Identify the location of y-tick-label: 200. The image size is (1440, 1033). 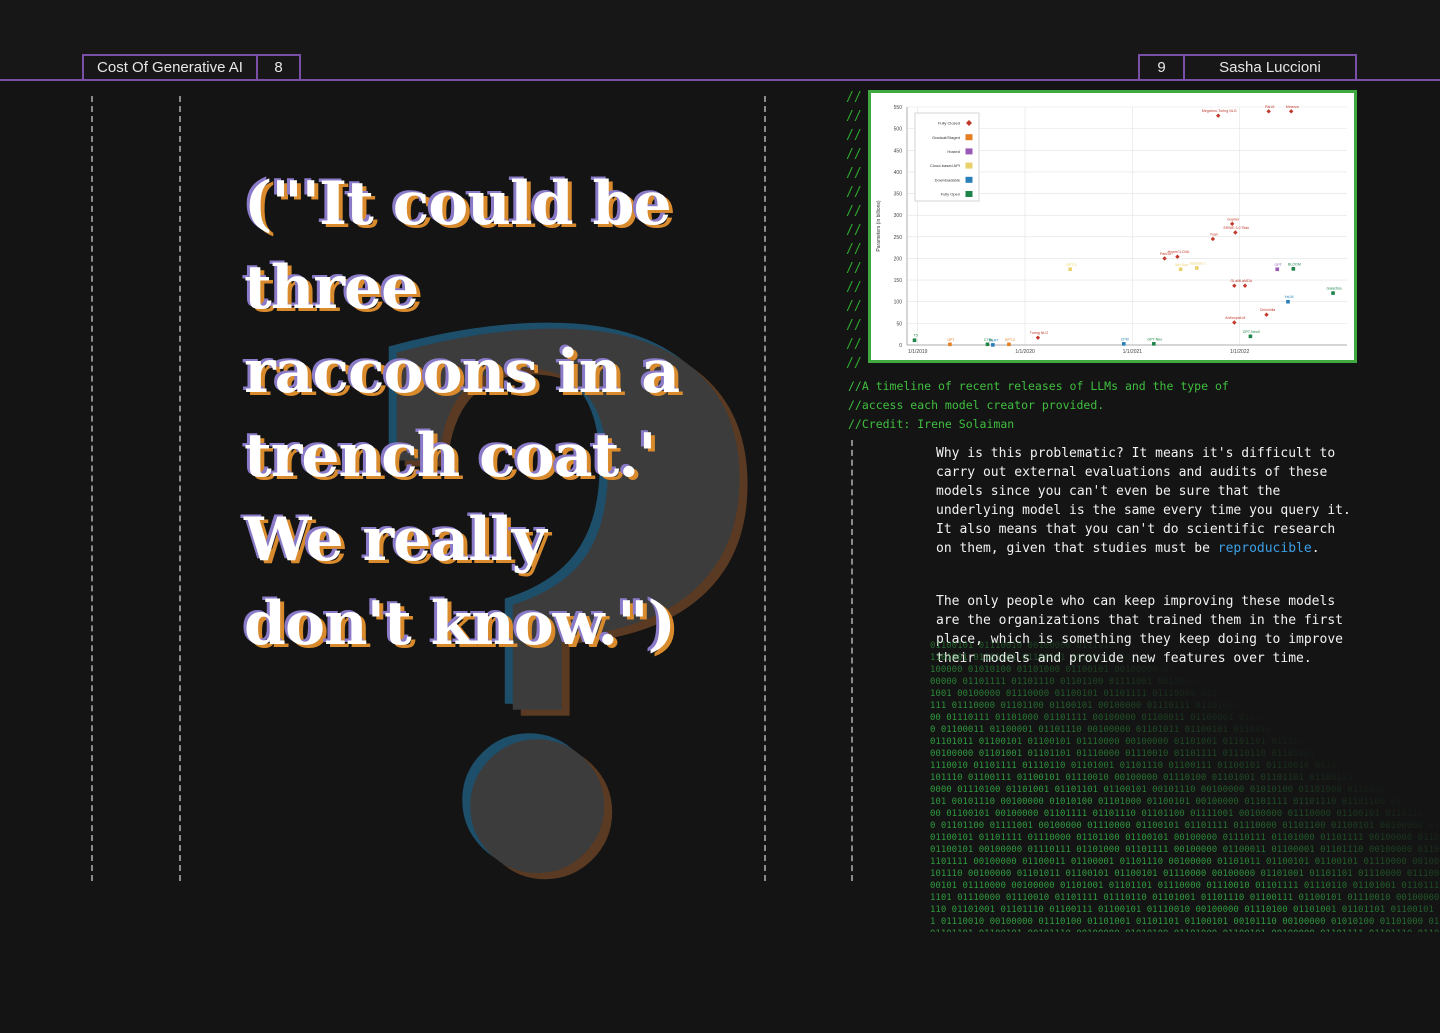
(898, 259).